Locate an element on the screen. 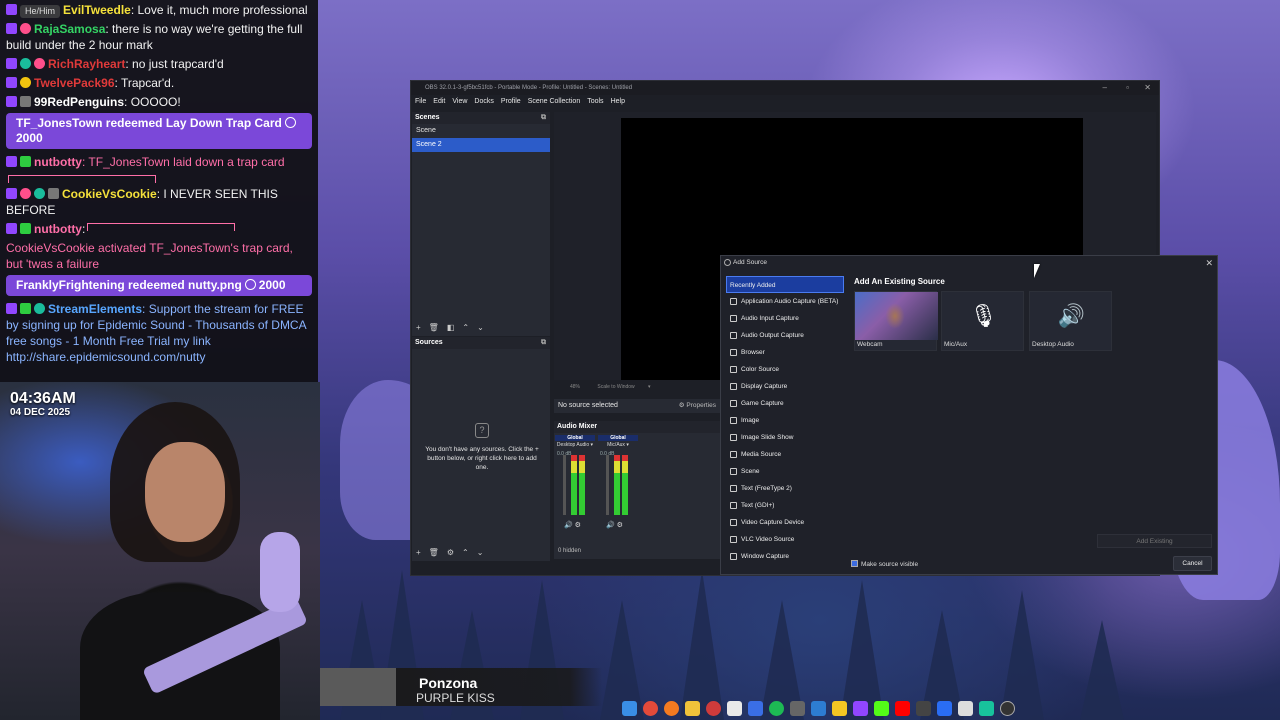 Image resolution: width=1280 pixels, height=720 pixels. windows-taskbar is located at coordinates (818, 708).